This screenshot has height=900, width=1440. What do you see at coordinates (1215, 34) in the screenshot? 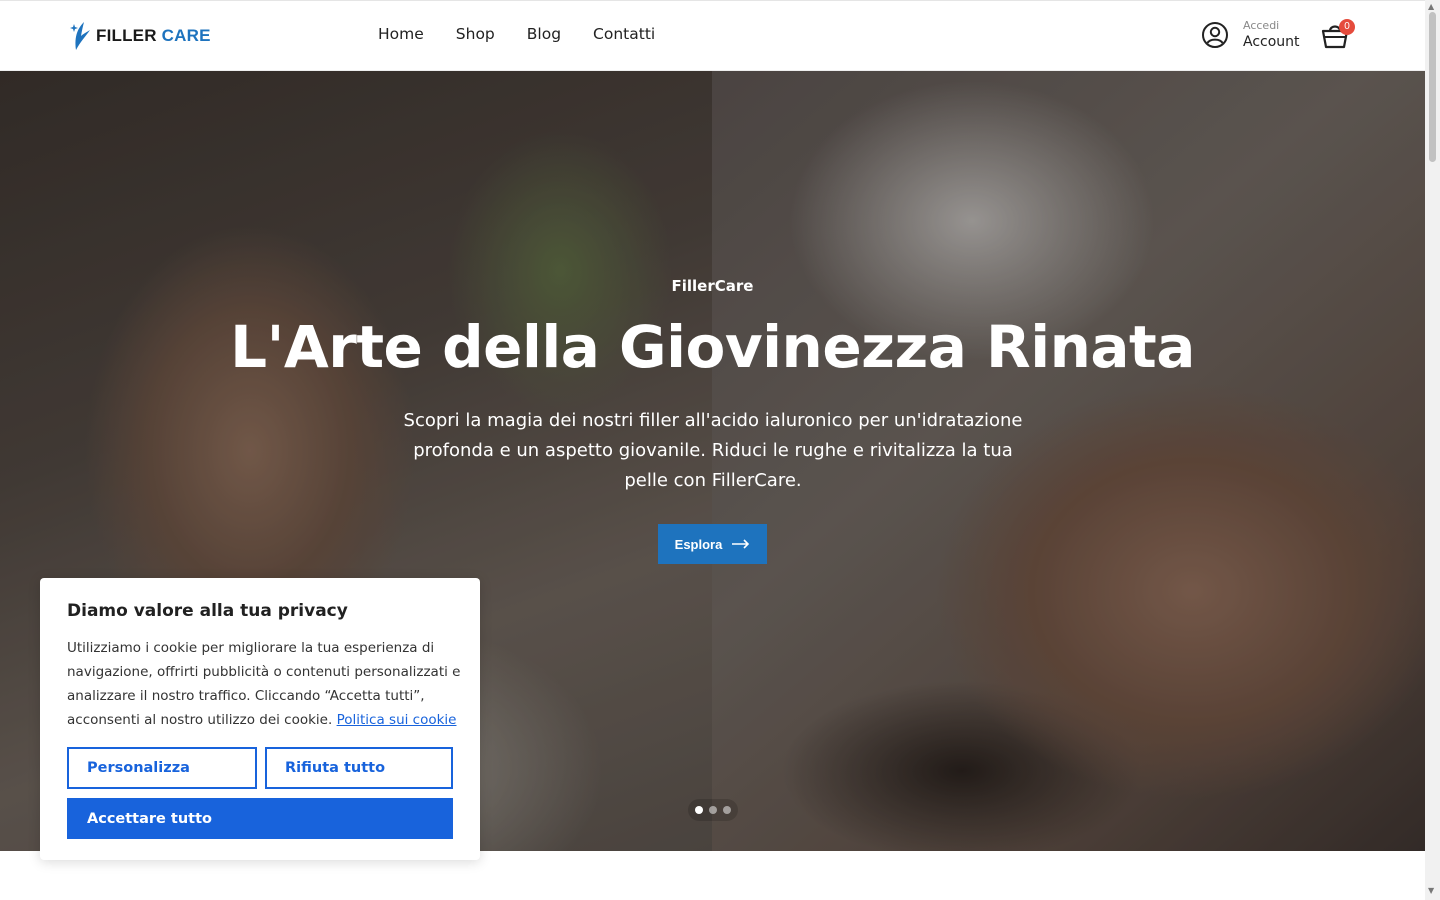
I see `user-circle-icon` at bounding box center [1215, 34].